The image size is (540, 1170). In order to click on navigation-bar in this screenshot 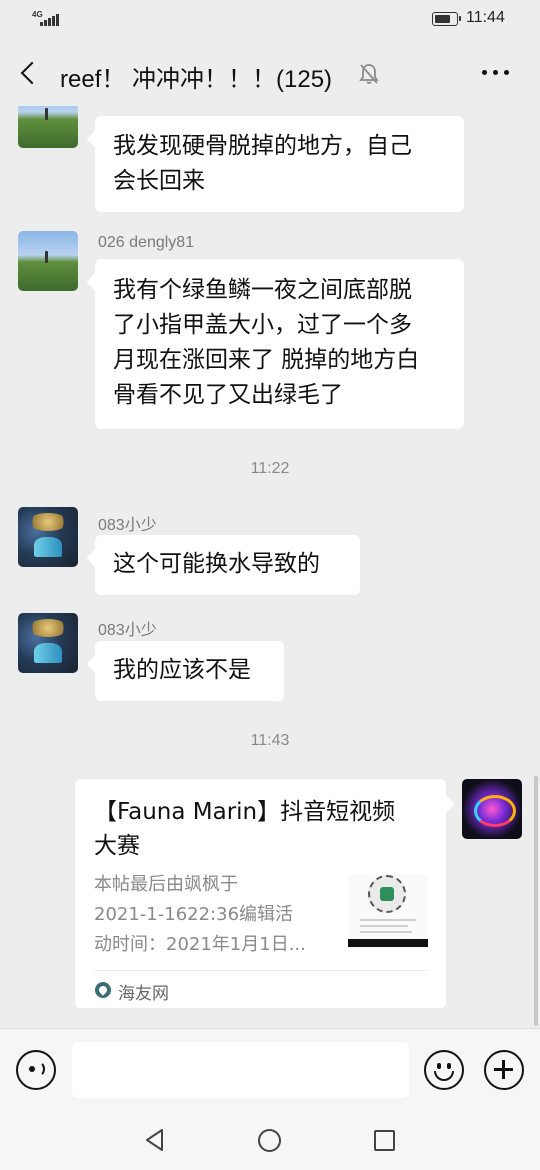, I will do `click(270, 1140)`.